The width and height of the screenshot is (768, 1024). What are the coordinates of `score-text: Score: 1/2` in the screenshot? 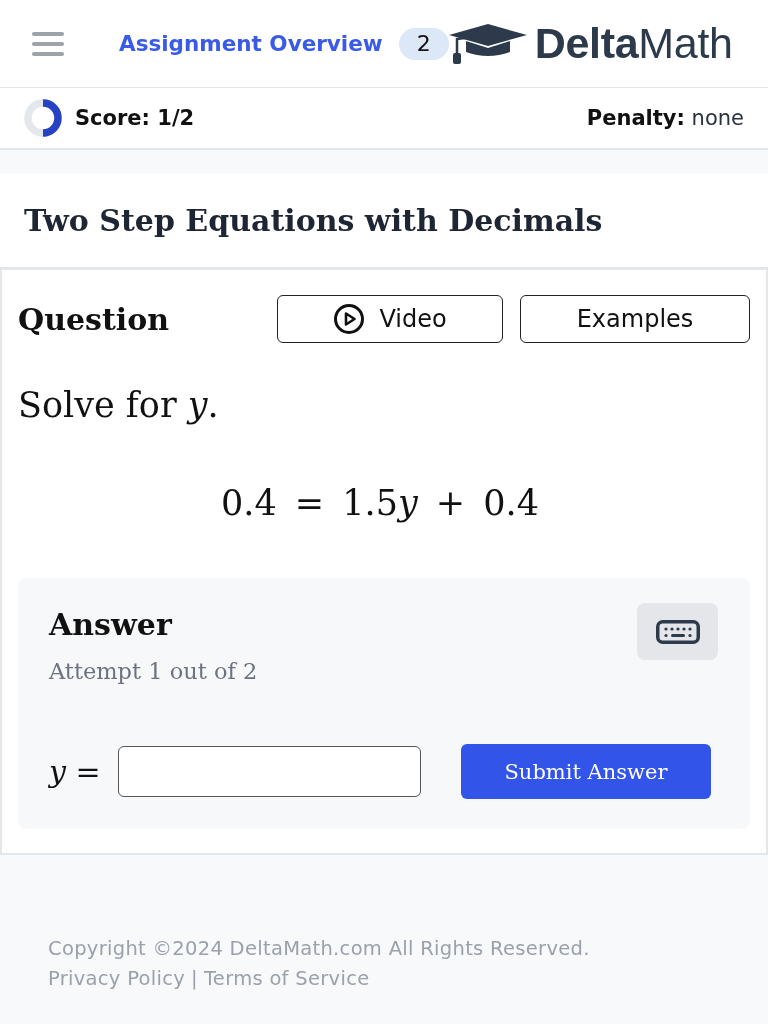 It's located at (135, 118).